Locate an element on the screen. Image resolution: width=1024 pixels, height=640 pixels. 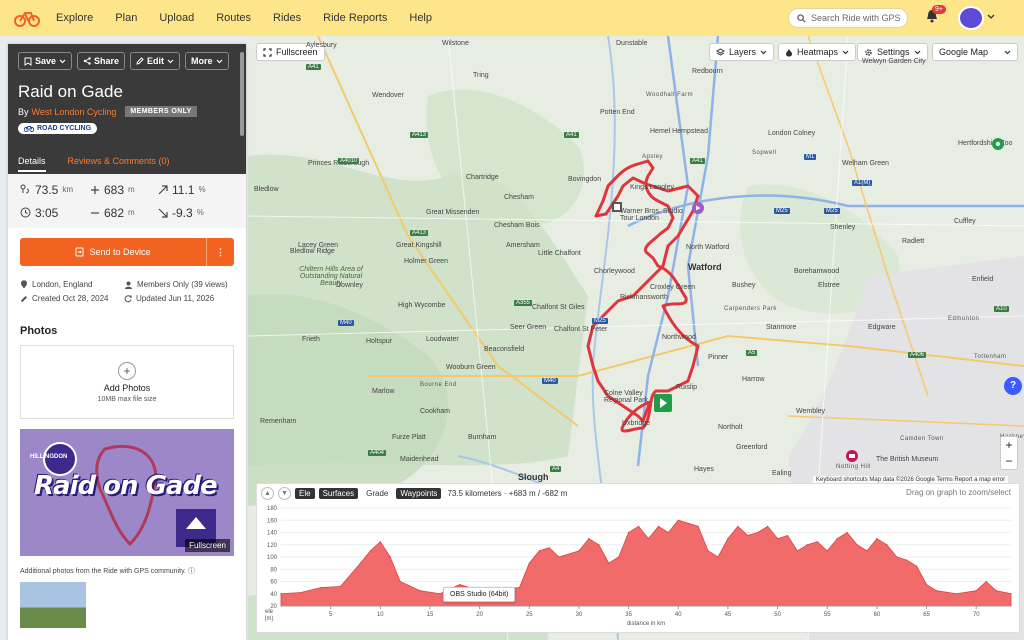
map-label: Borehamwood is located at coordinates (817, 271).